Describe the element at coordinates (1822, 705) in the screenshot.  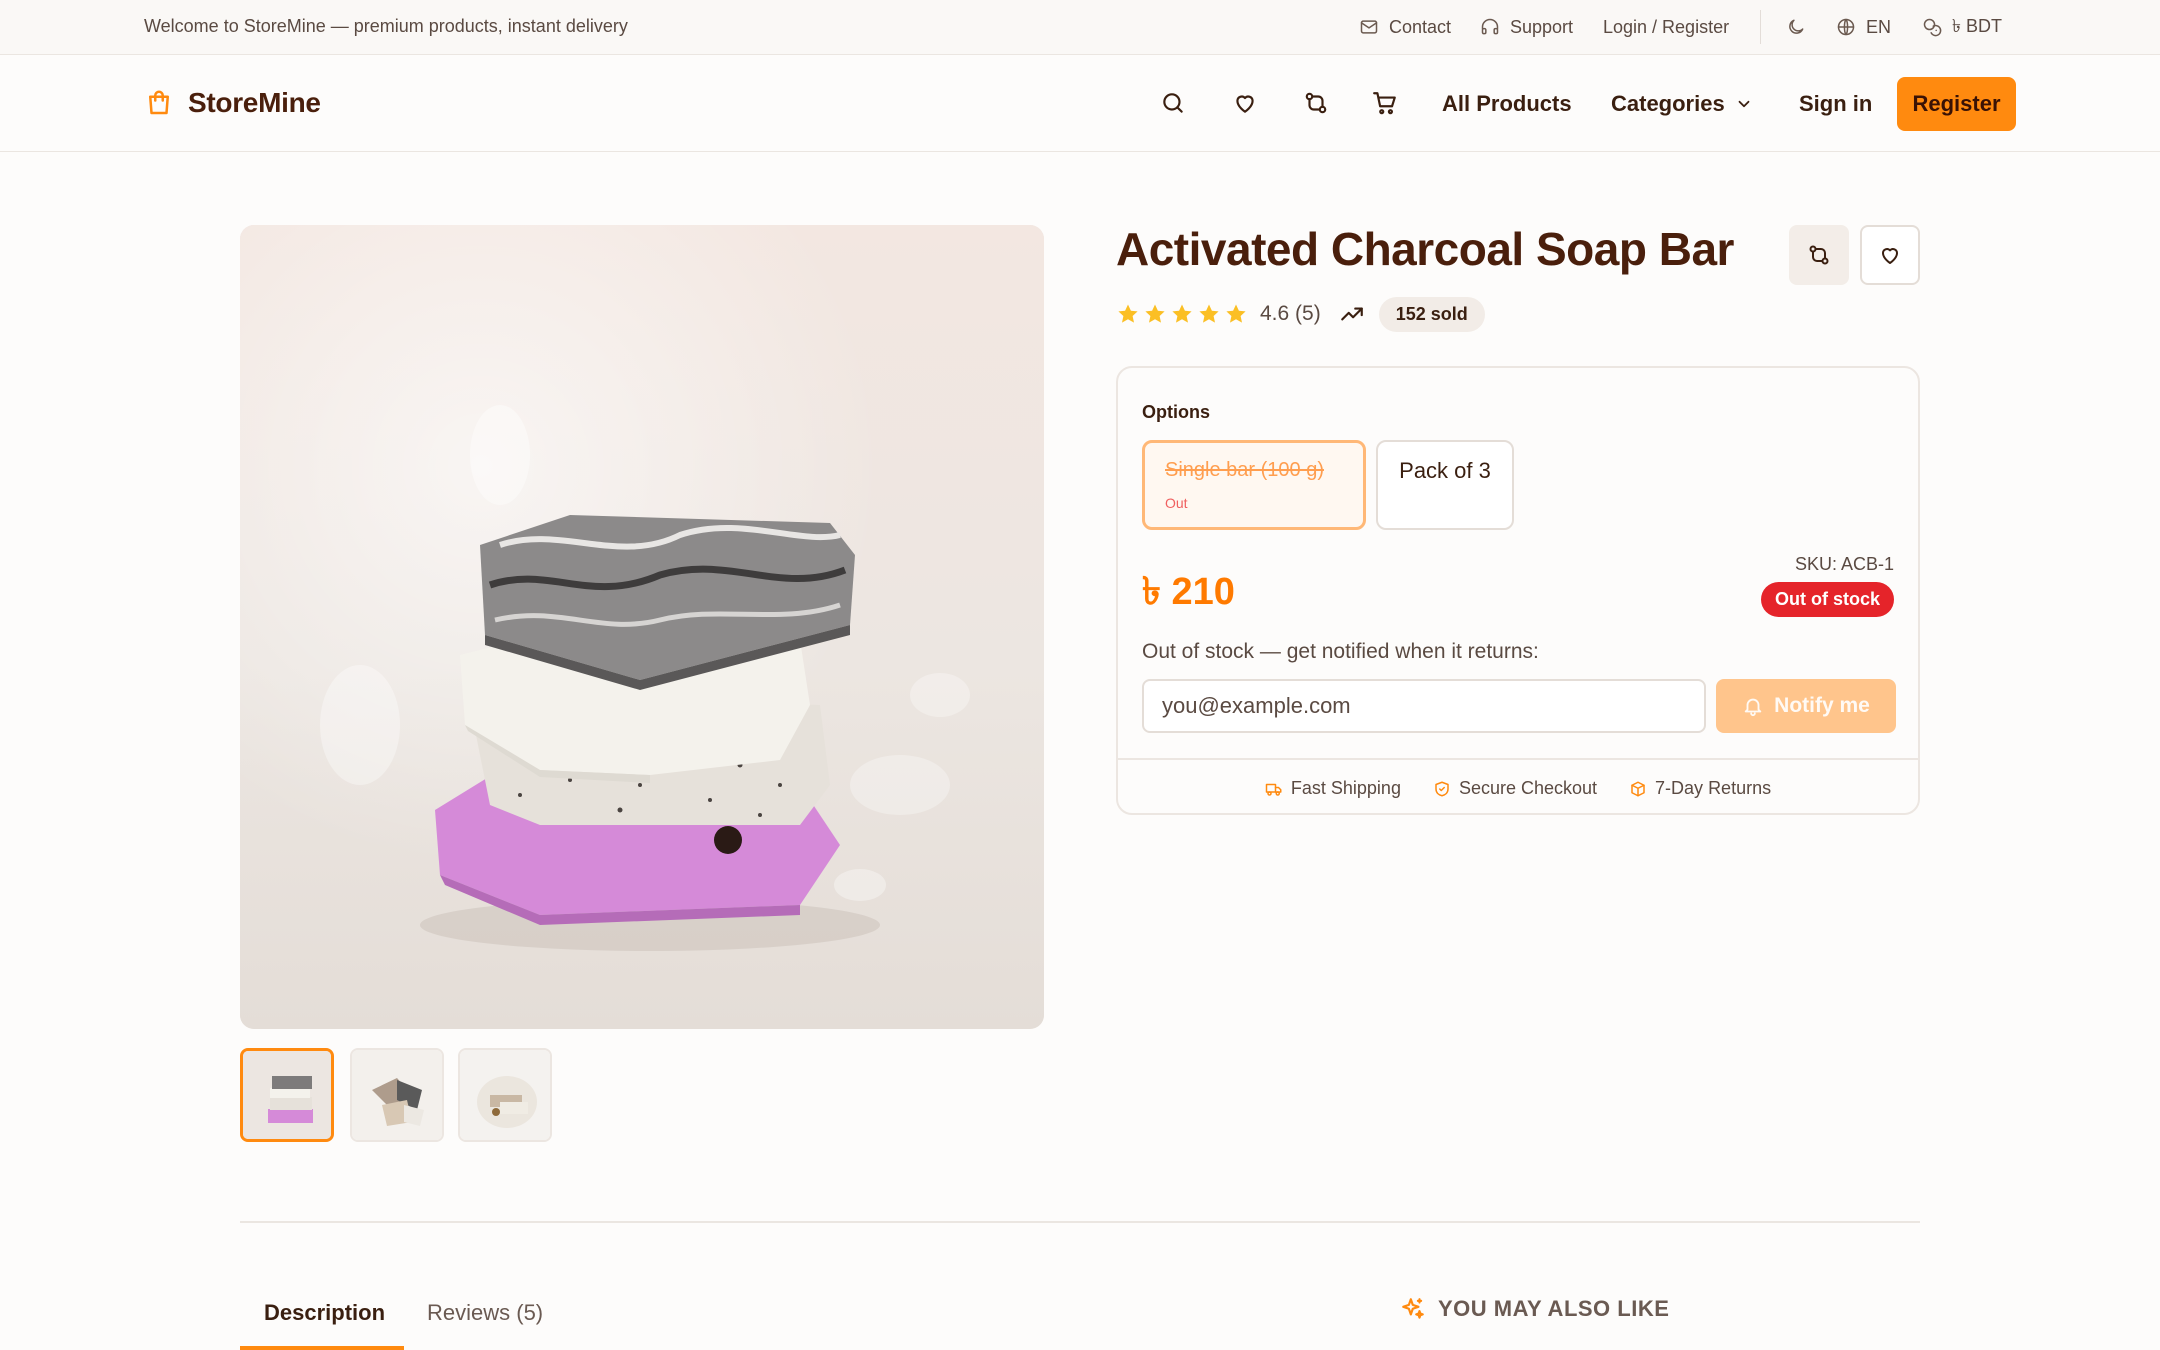
I see `notify-label: Notify me` at that location.